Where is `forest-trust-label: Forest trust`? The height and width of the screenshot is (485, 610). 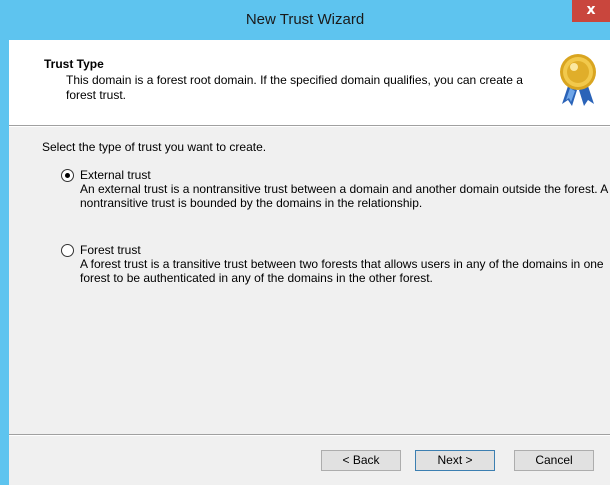
forest-trust-label: Forest trust is located at coordinates (110, 250).